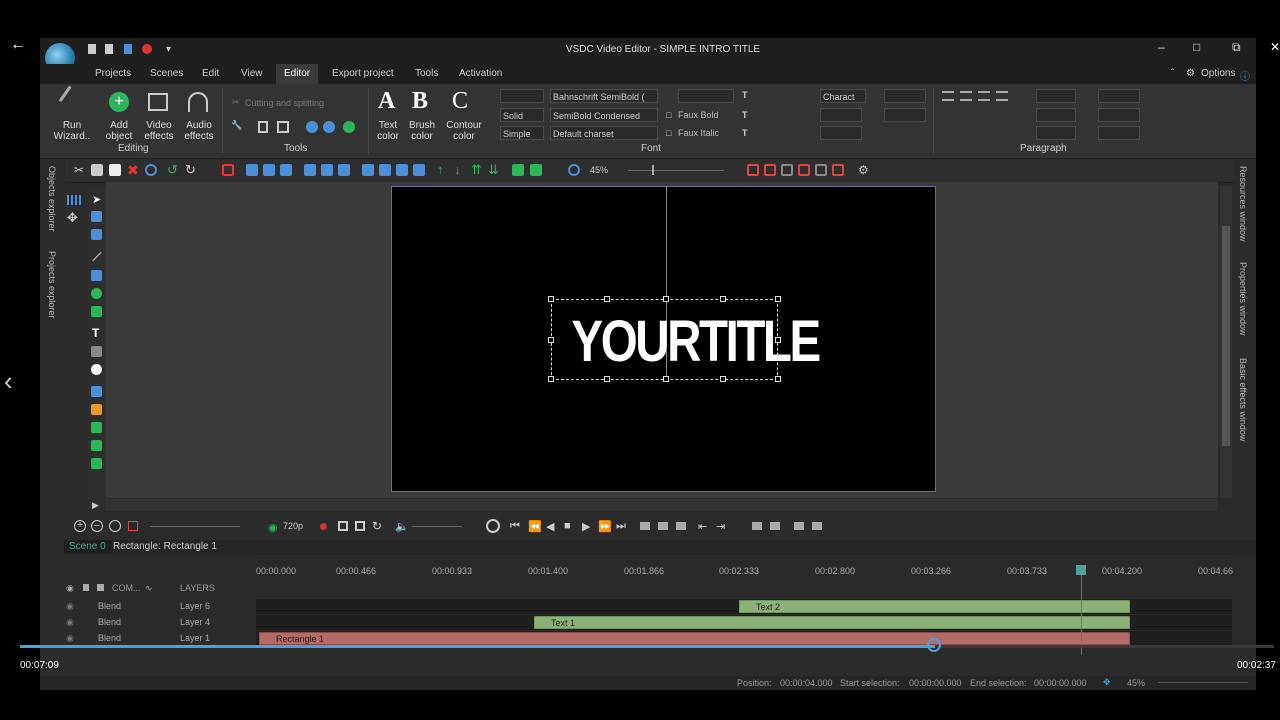  What do you see at coordinates (676, 170) in the screenshot?
I see `zoom-slider` at bounding box center [676, 170].